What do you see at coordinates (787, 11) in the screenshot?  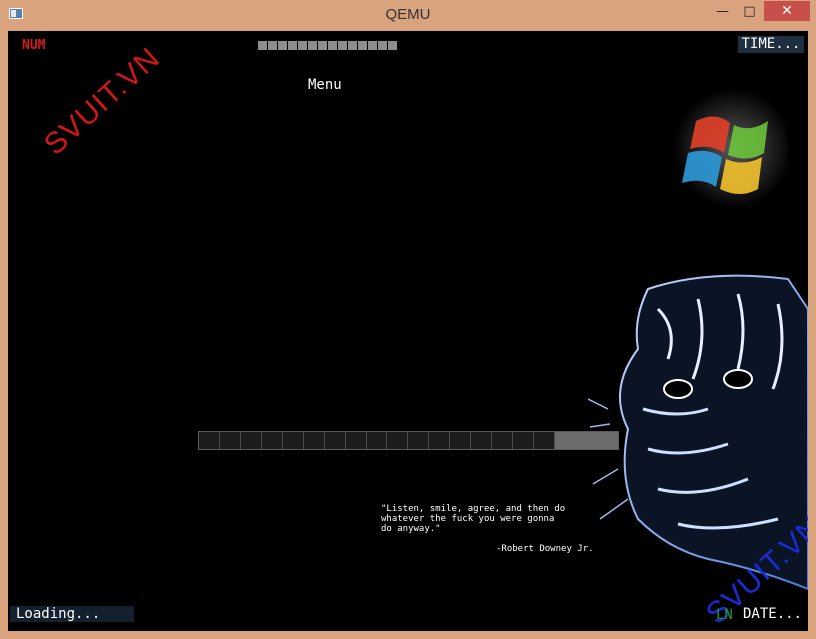 I see `close-button: ✕` at bounding box center [787, 11].